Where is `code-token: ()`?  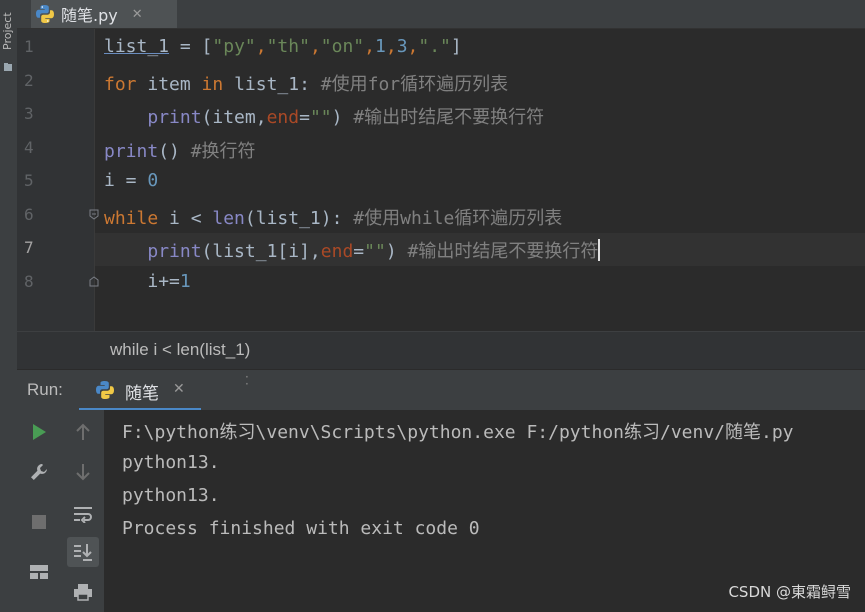 code-token: () is located at coordinates (174, 151).